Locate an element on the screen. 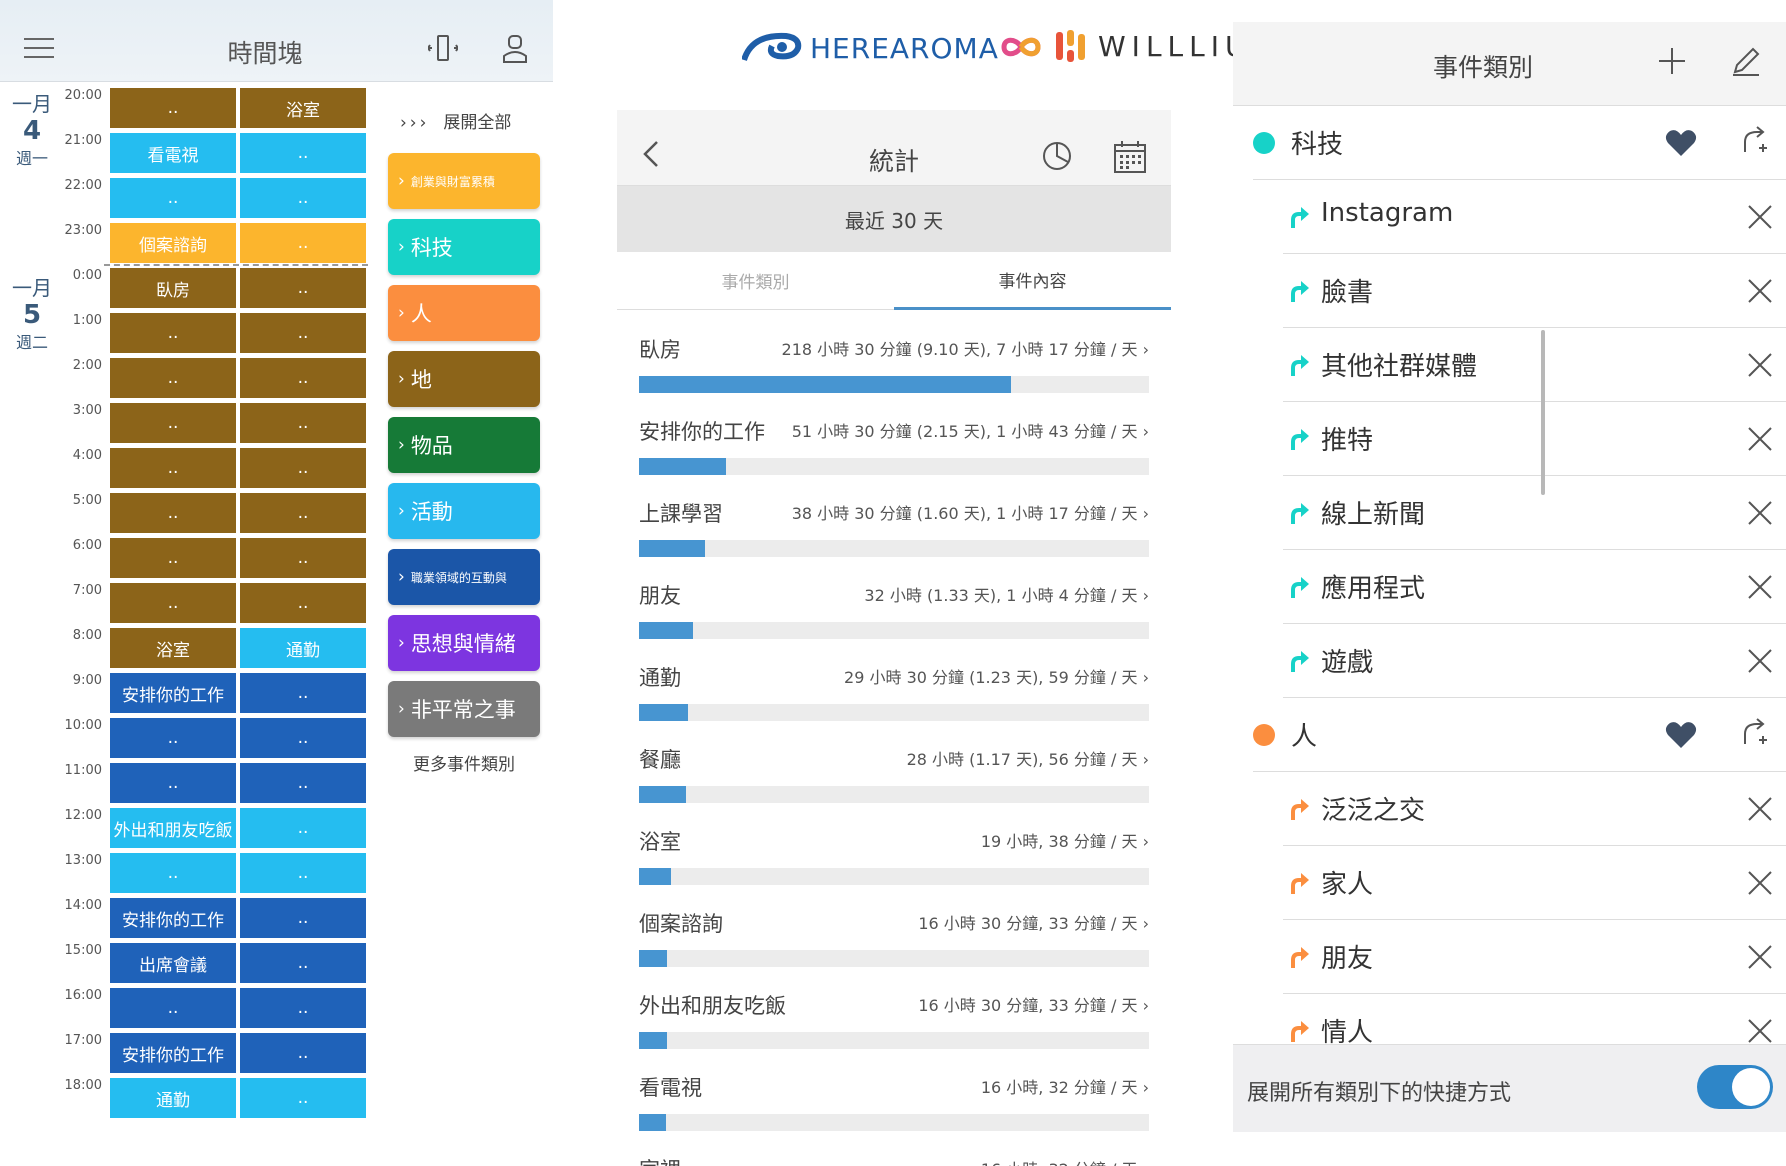  category-item-row: 線上新聞 is located at coordinates (1534, 513).